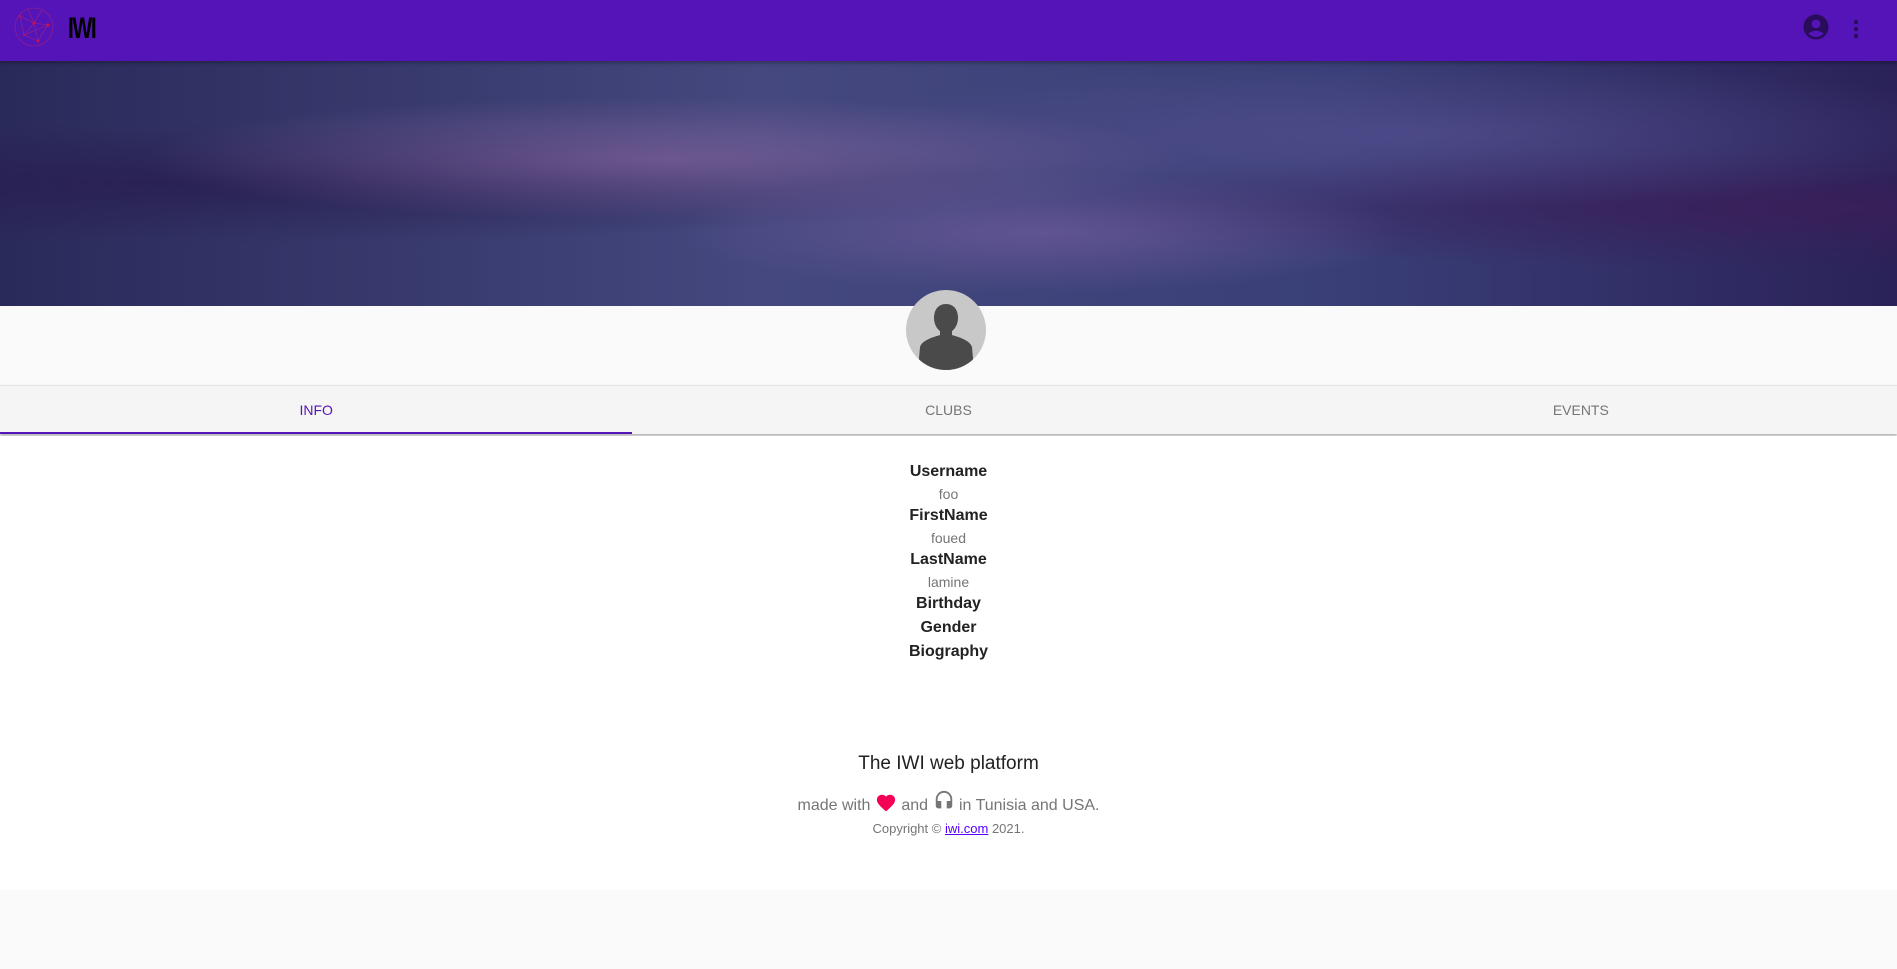 The image size is (1897, 969). I want to click on avatar, so click(946, 330).